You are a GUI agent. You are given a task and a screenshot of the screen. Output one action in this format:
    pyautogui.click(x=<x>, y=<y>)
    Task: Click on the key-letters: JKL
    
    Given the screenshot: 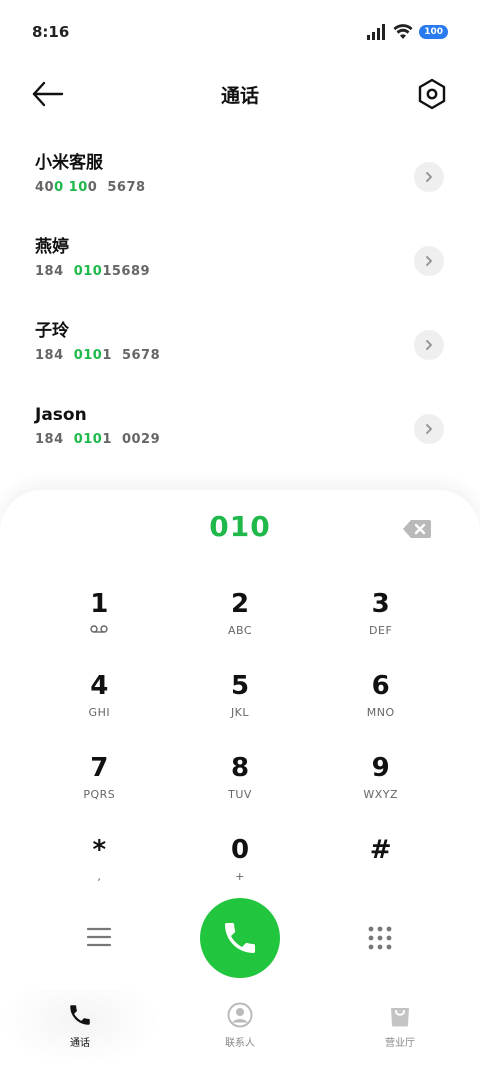 What is the action you would take?
    pyautogui.click(x=240, y=712)
    